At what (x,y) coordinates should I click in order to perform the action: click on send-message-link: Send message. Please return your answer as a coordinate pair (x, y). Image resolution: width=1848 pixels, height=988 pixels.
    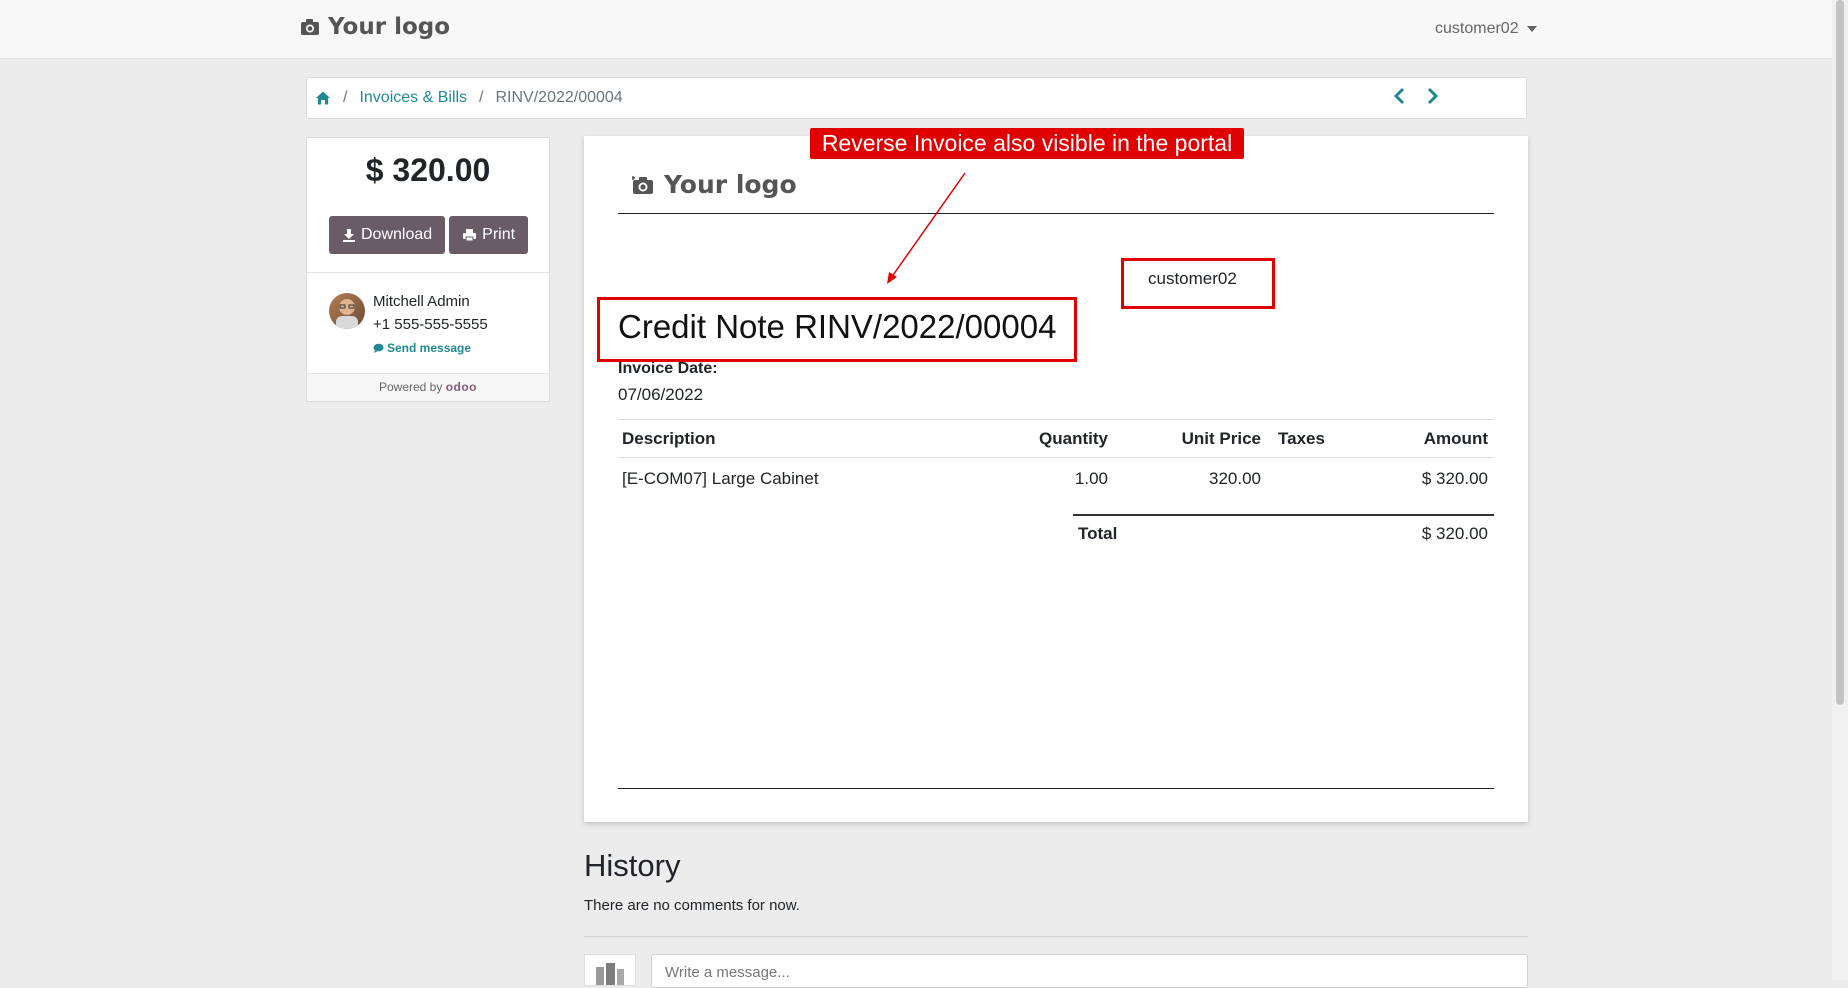
    Looking at the image, I should click on (422, 348).